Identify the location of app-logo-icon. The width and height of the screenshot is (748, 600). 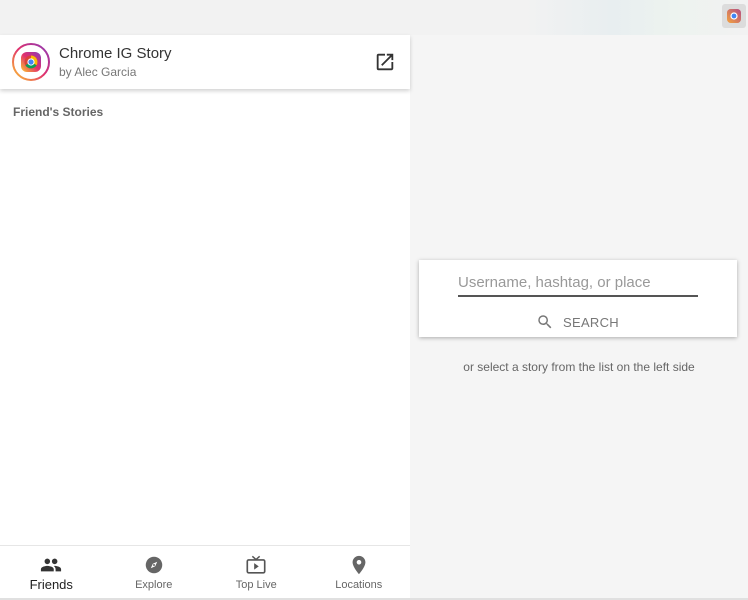
(31, 62).